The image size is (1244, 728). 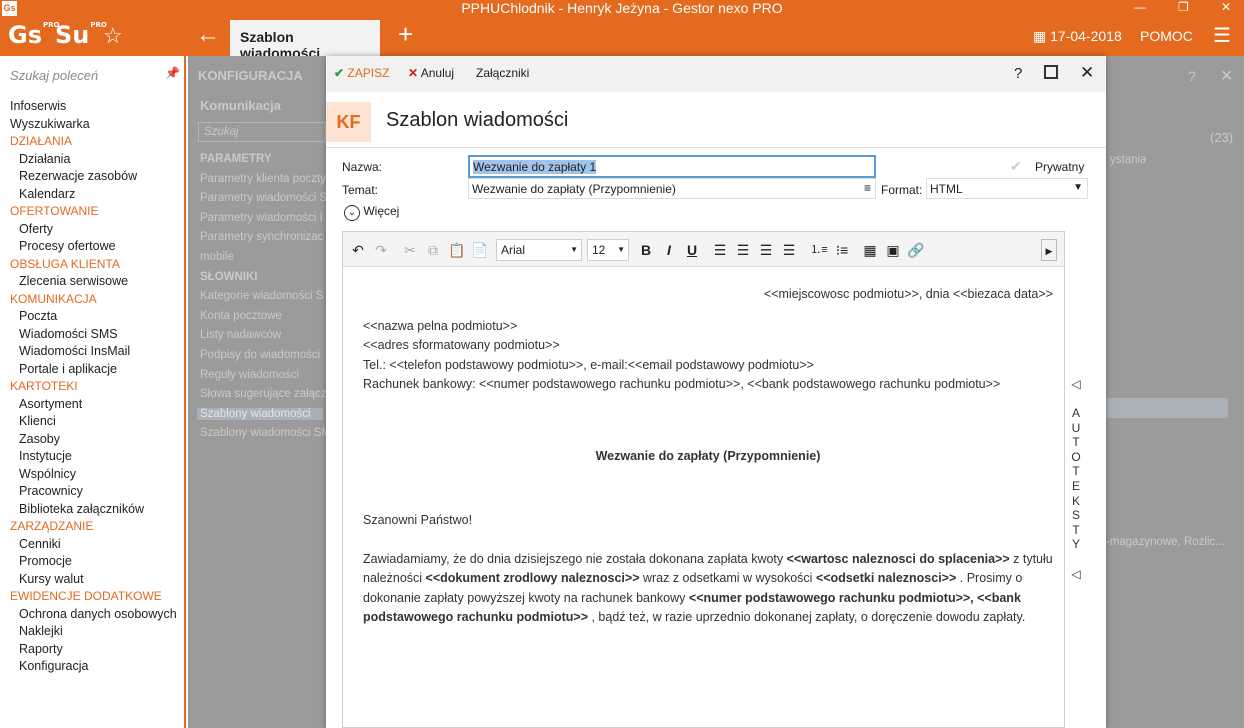 What do you see at coordinates (1222, 36) in the screenshot?
I see `hamburger-menu-icon: ☰` at bounding box center [1222, 36].